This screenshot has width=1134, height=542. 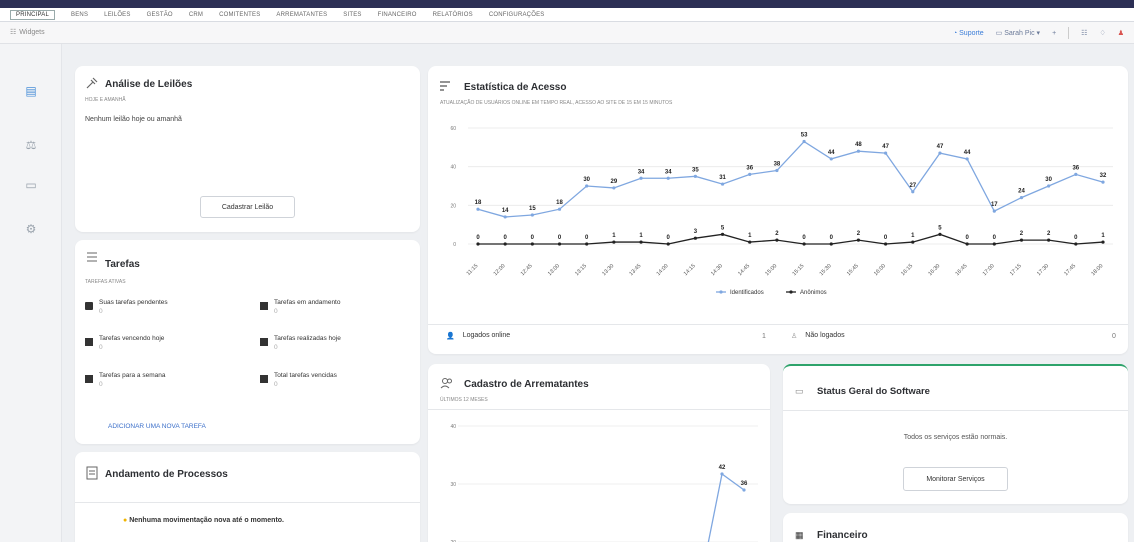 I want to click on bidders-divider, so click(x=599, y=409).